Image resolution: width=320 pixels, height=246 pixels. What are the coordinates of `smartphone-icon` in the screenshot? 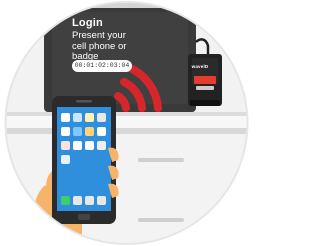 It's located at (84, 160).